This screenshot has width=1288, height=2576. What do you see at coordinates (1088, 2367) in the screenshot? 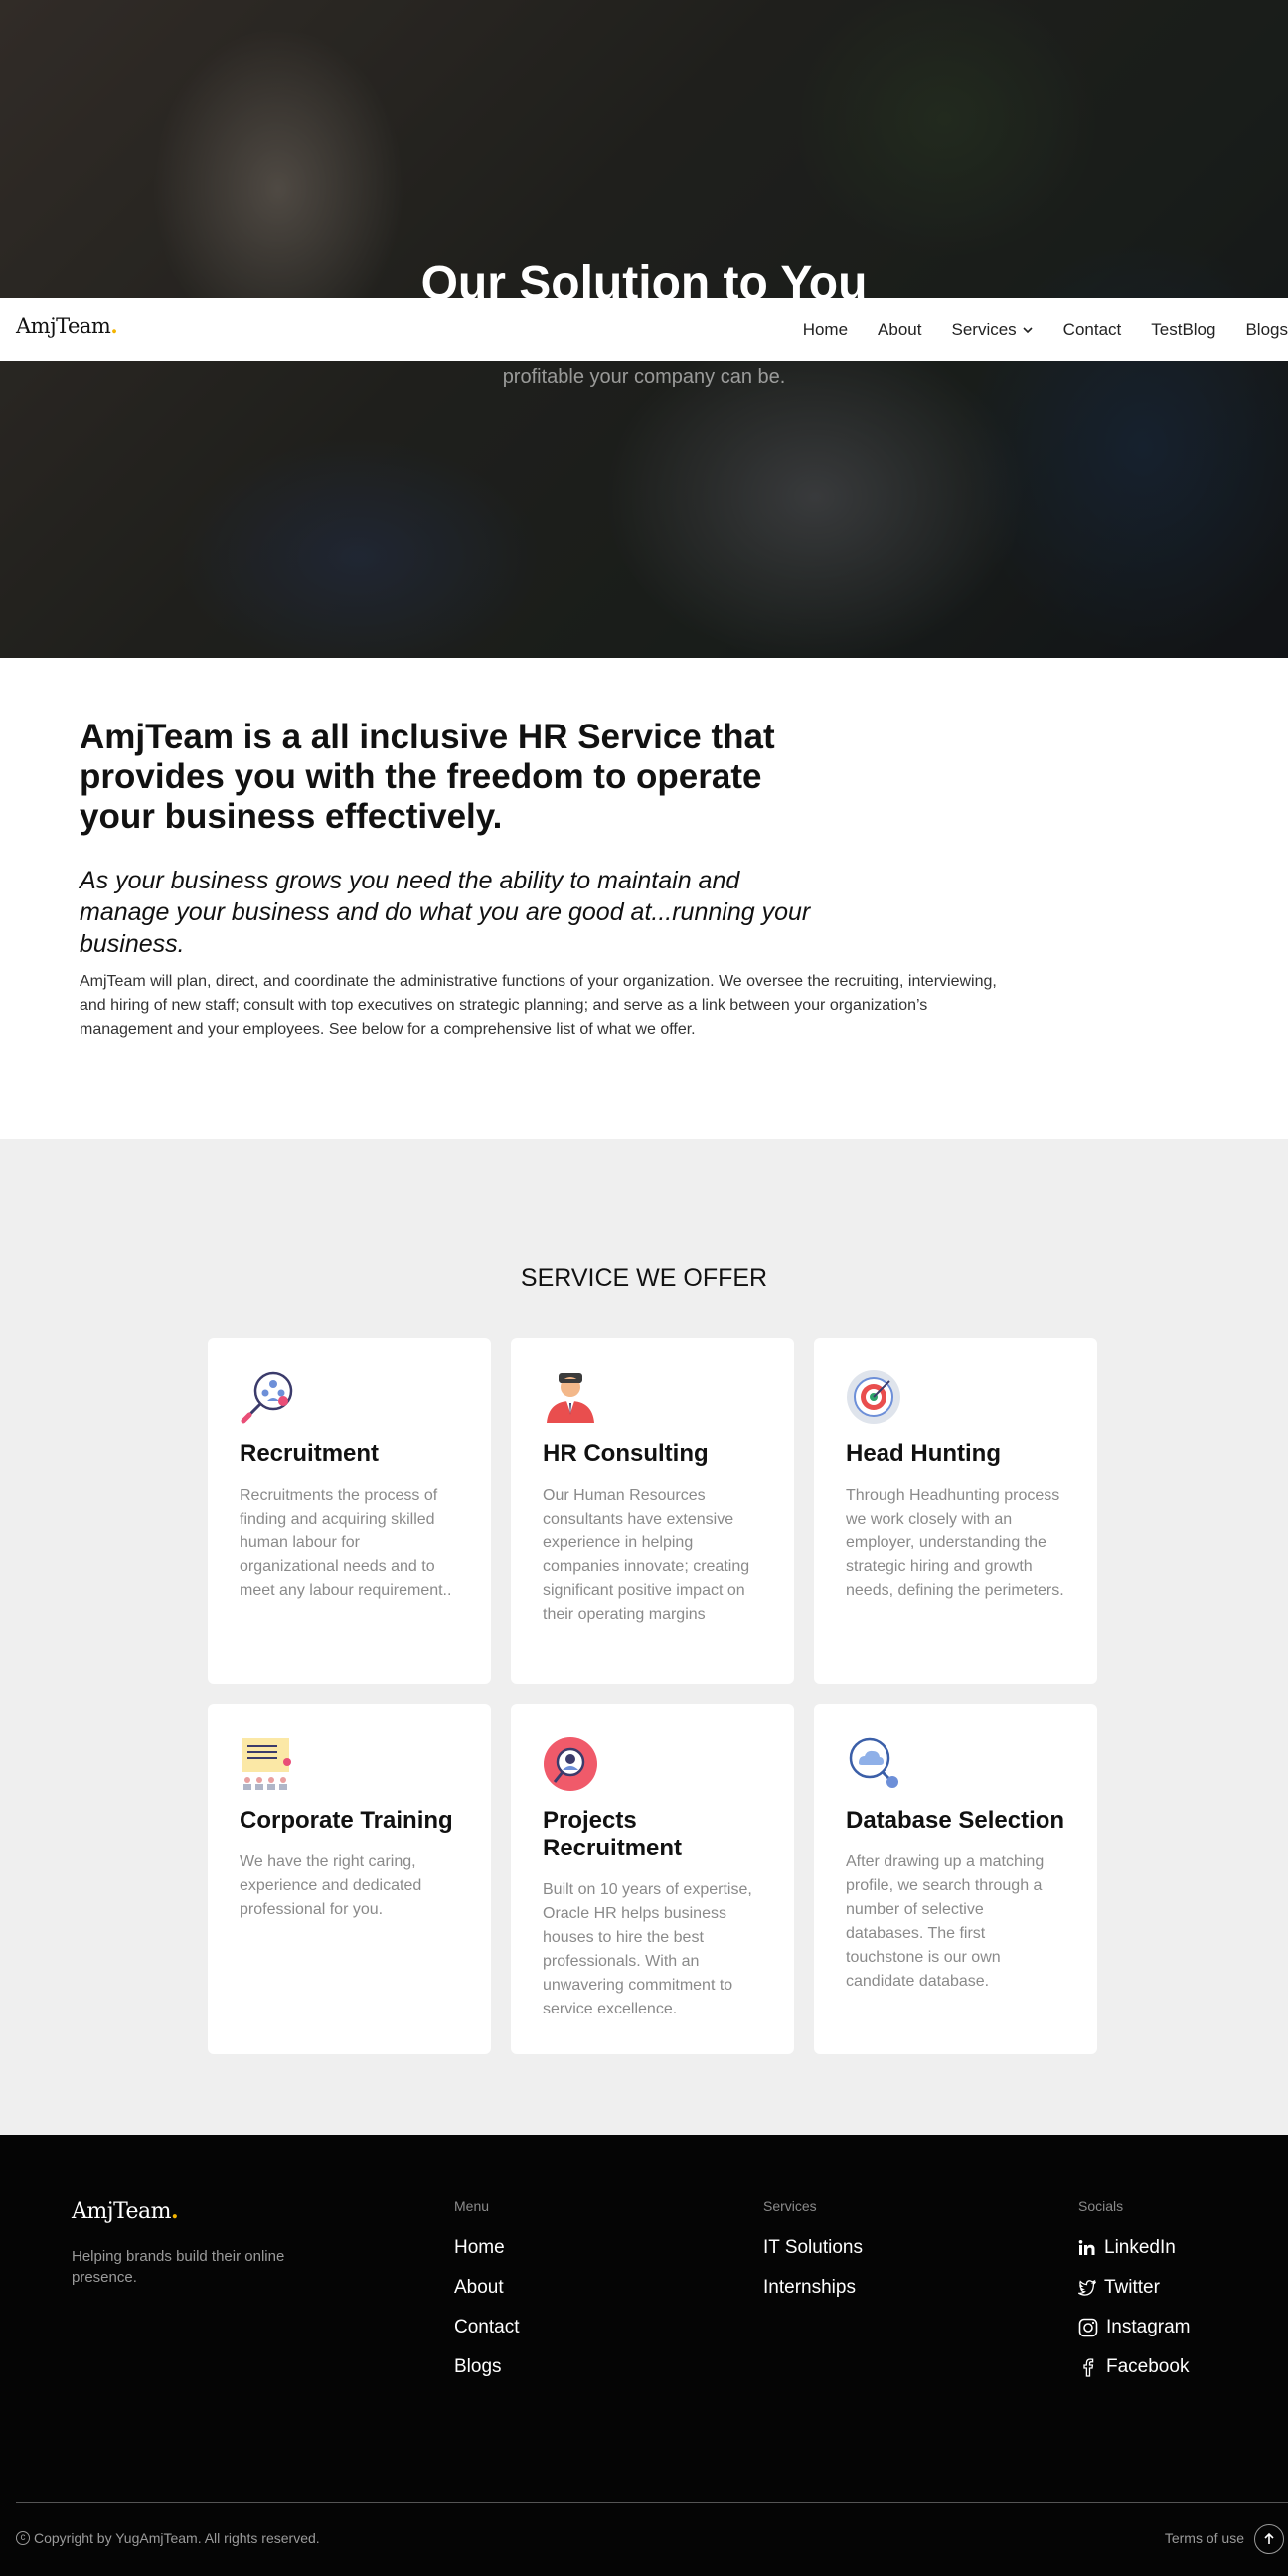
I see `facebook-icon` at bounding box center [1088, 2367].